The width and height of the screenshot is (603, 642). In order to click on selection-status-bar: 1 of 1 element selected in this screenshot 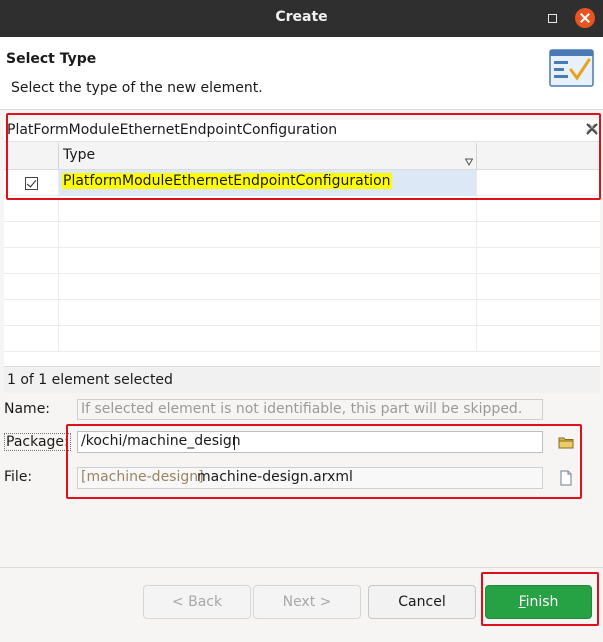, I will do `click(302, 379)`.